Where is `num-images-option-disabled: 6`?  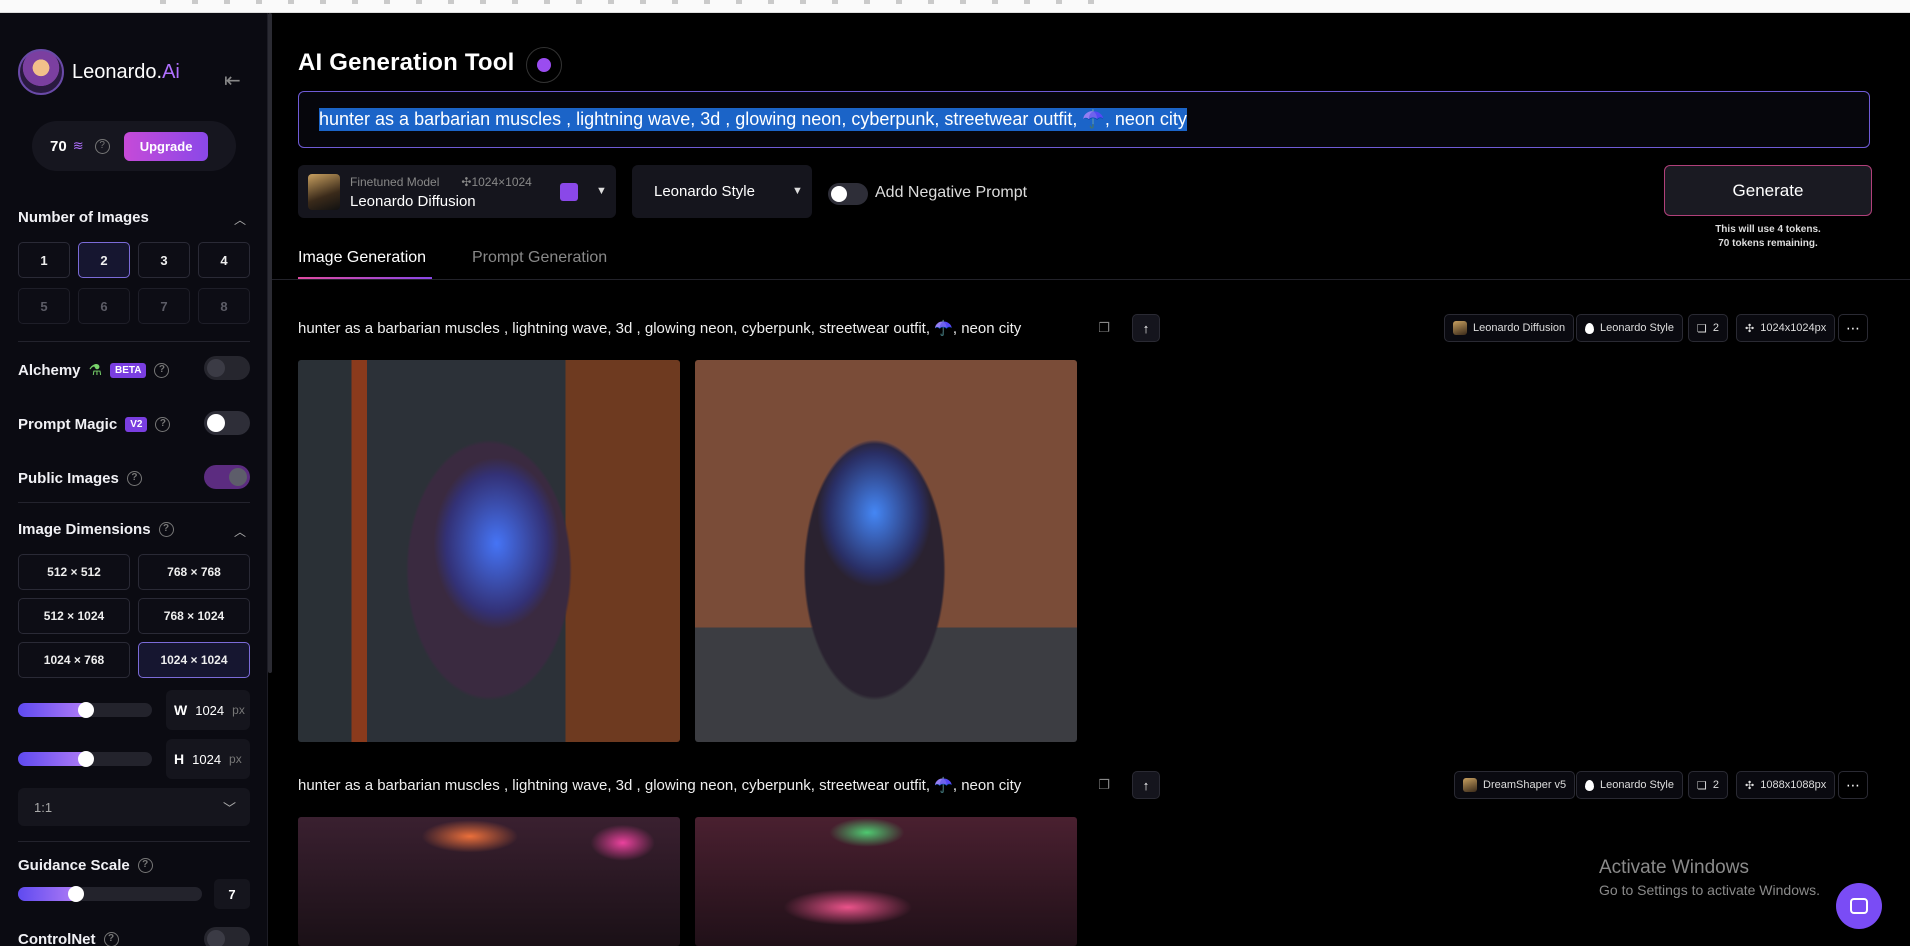 num-images-option-disabled: 6 is located at coordinates (104, 306).